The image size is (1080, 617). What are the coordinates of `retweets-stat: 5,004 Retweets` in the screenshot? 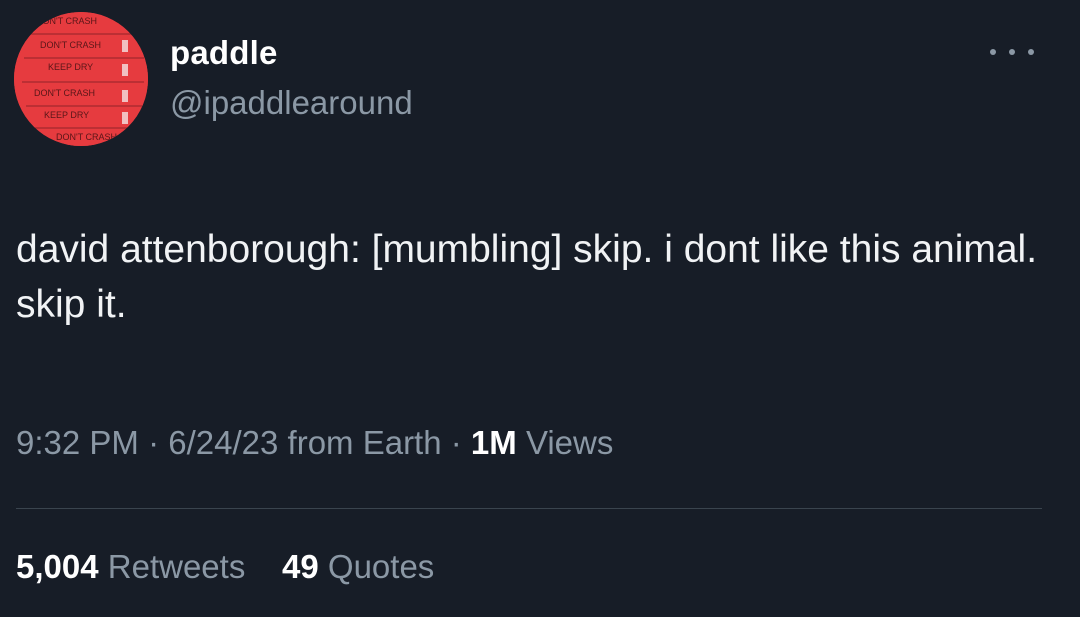 It's located at (135, 566).